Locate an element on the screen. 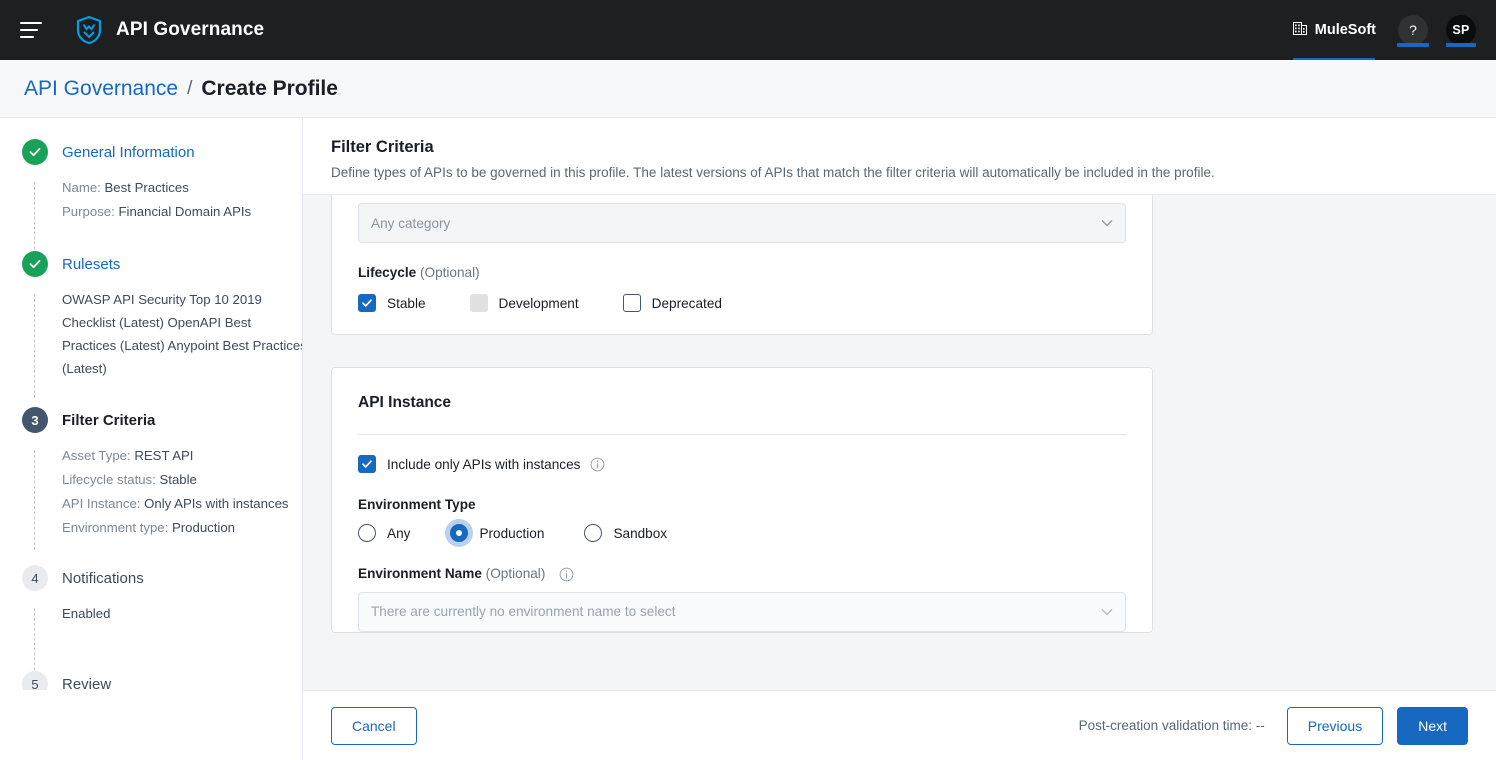 This screenshot has height=760, width=1496. detail-line: Environment type: Production is located at coordinates (182, 528).